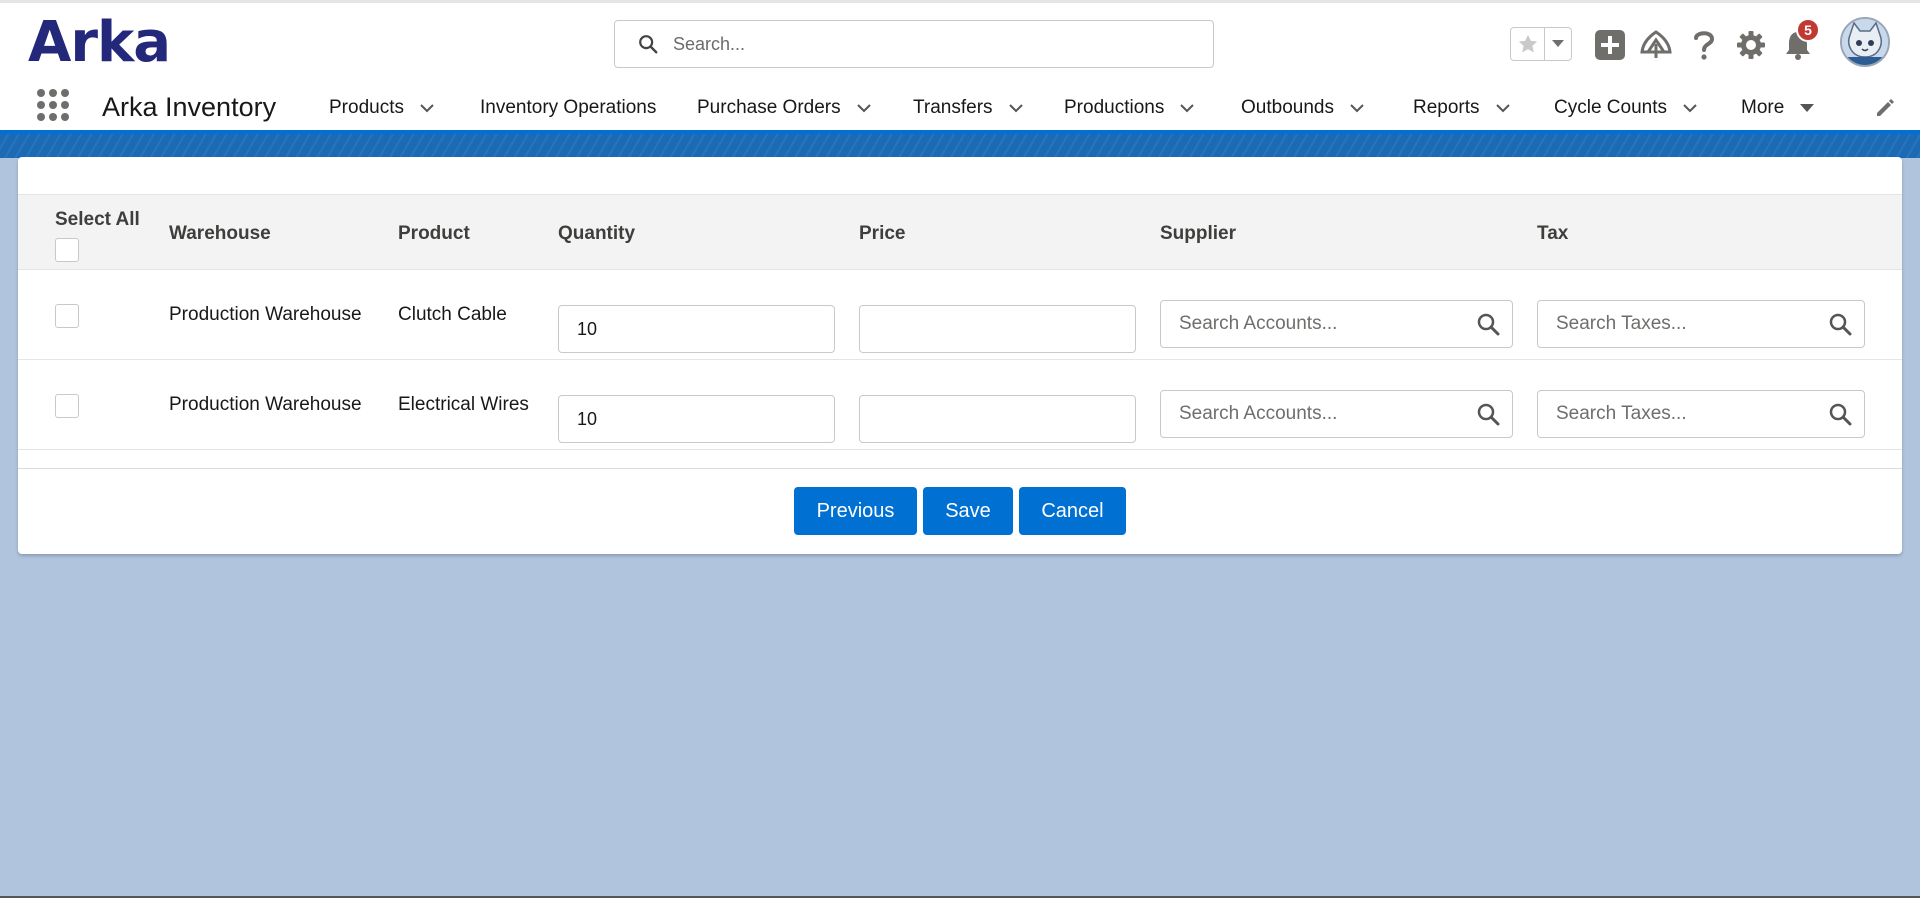 Image resolution: width=1920 pixels, height=898 pixels. Describe the element at coordinates (452, 314) in the screenshot. I see `product-cell: Clutch Cable` at that location.